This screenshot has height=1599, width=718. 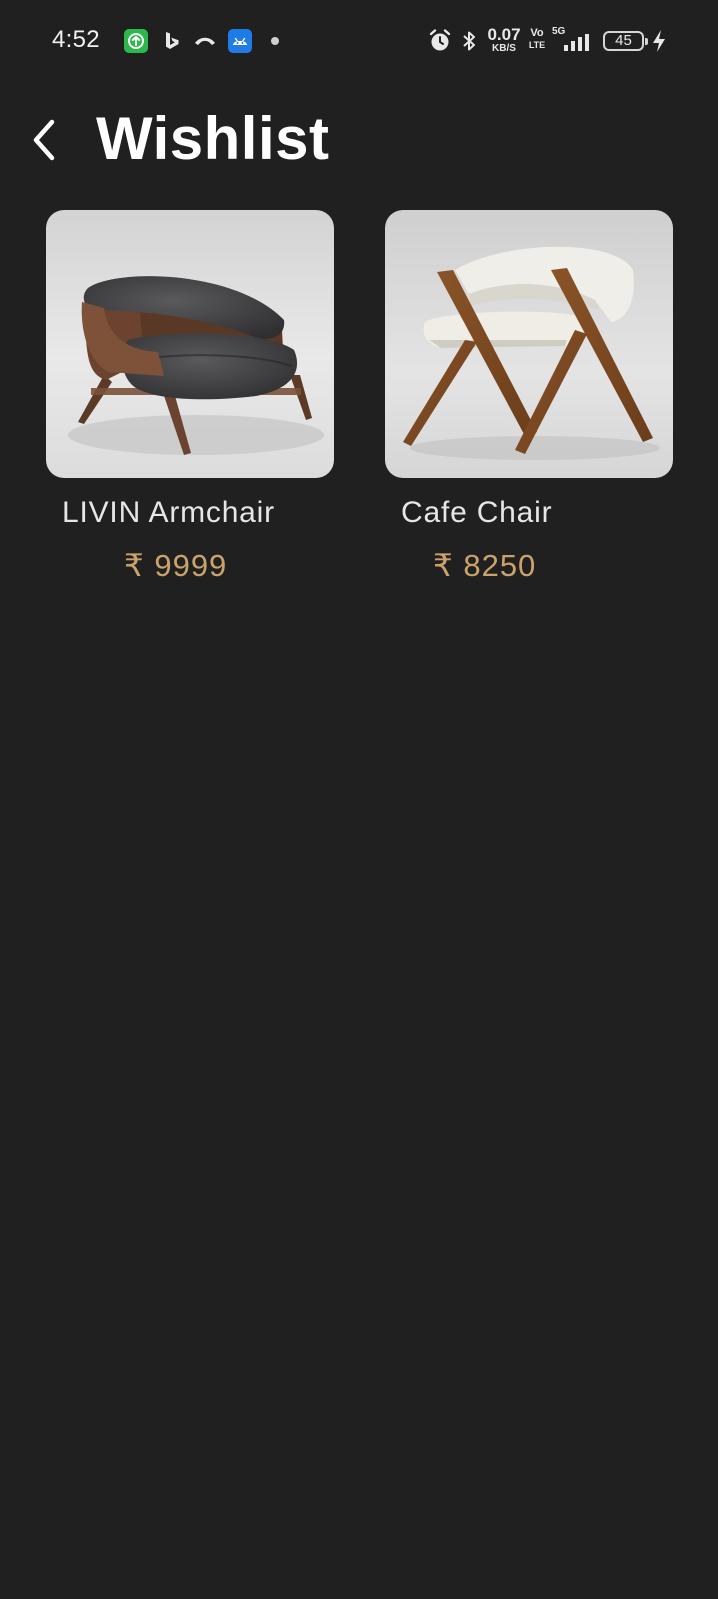 I want to click on product-price: ₹ 9999, so click(x=176, y=565).